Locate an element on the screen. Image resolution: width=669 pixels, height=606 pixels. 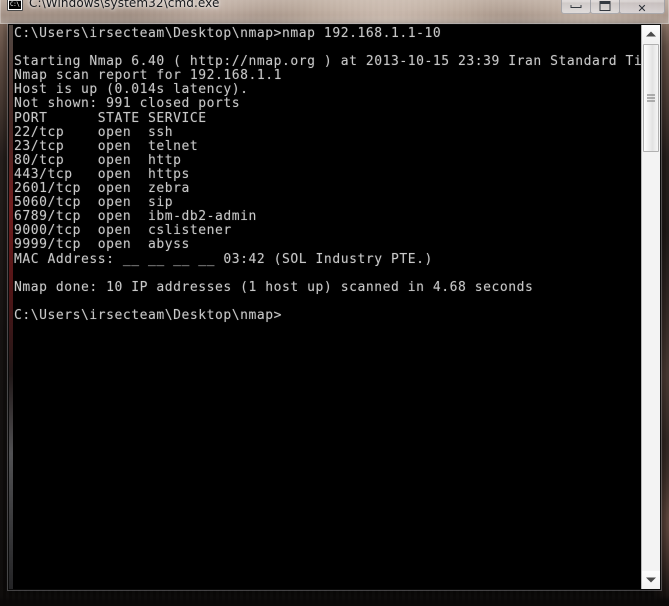
chevron-up-icon is located at coordinates (651, 34).